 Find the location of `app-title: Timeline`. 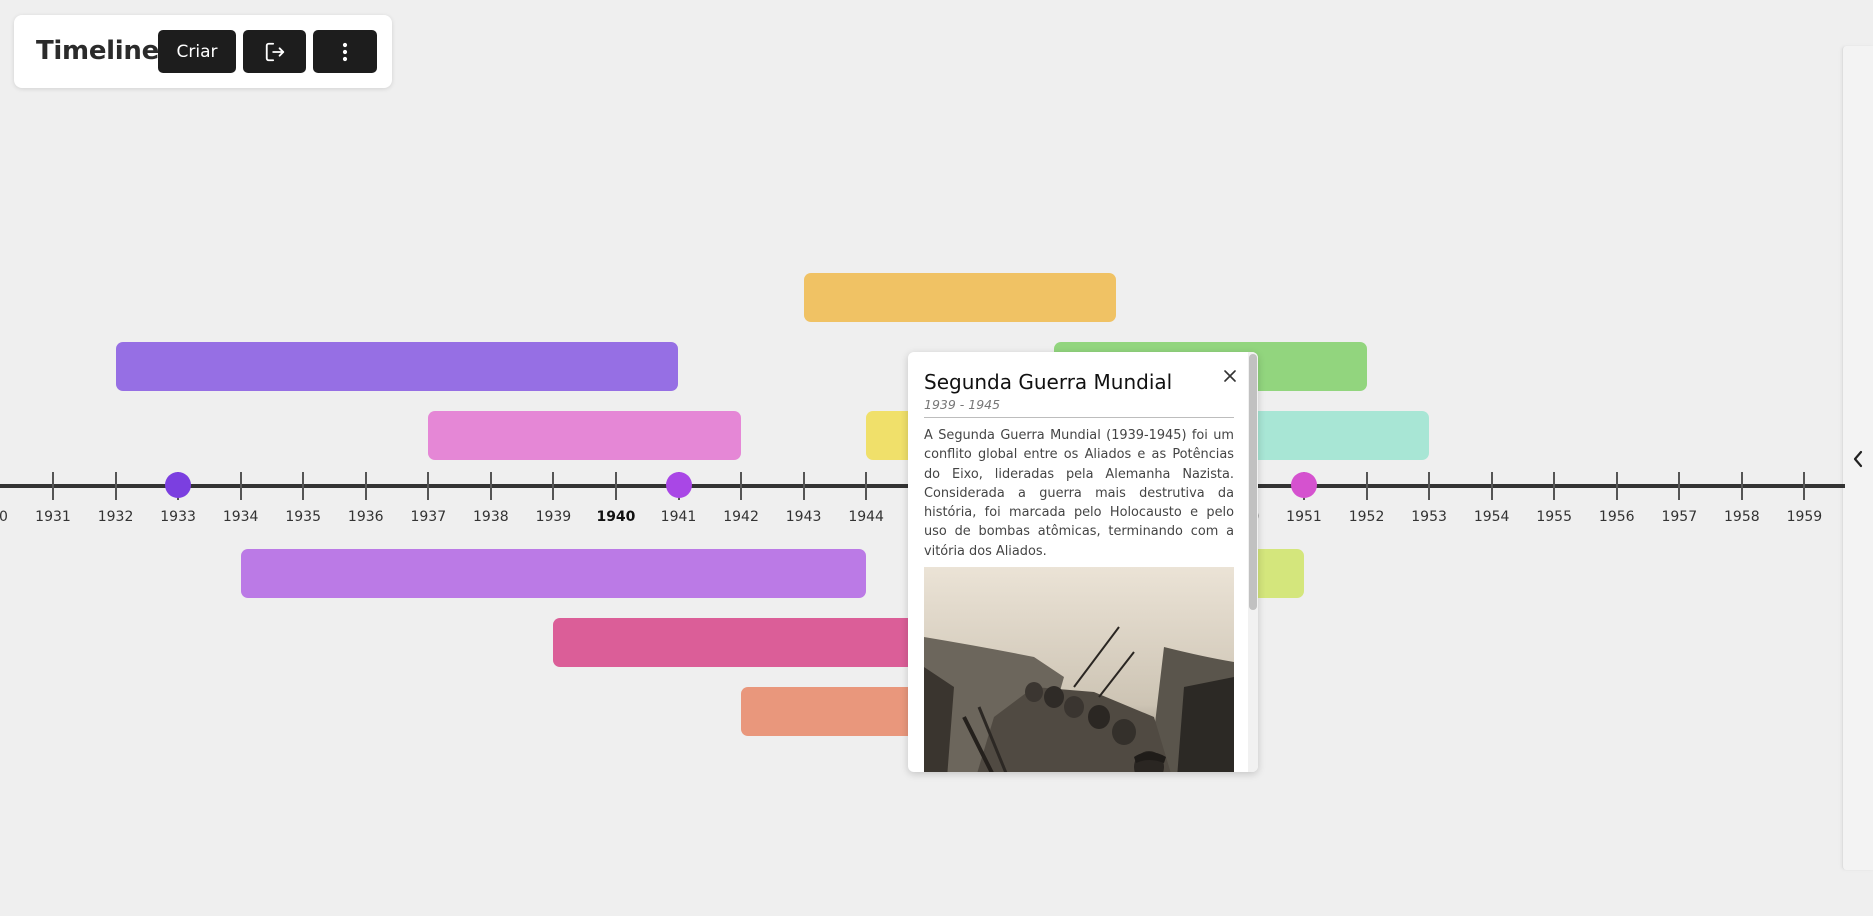

app-title: Timeline is located at coordinates (97, 51).